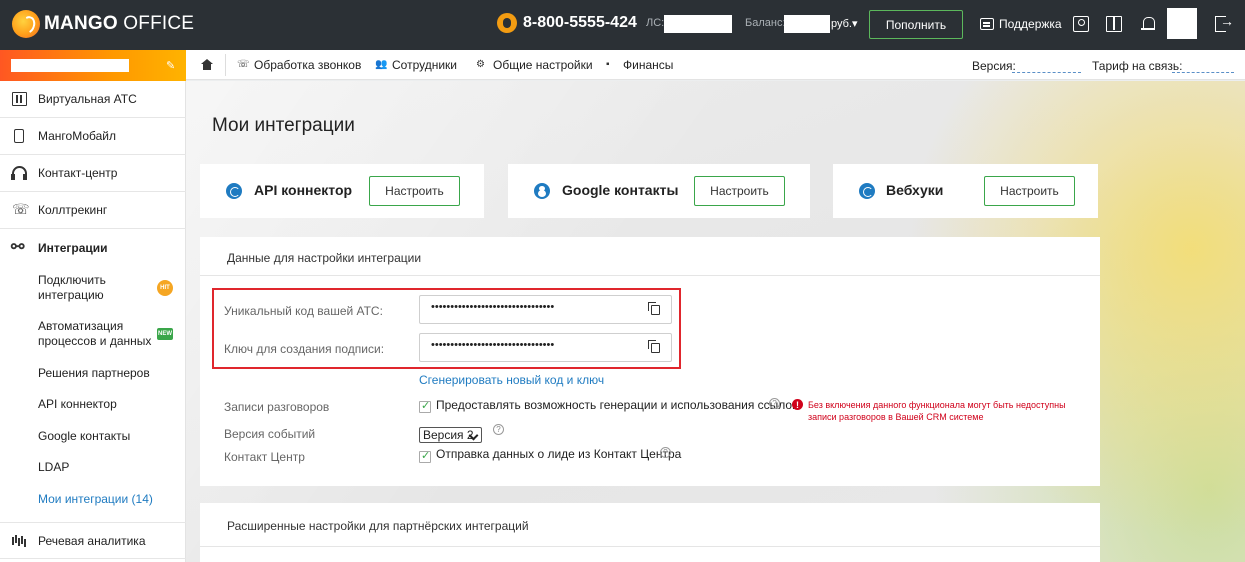 This screenshot has width=1245, height=562. Describe the element at coordinates (648, 65) in the screenshot. I see `nav-label: Финансы` at that location.